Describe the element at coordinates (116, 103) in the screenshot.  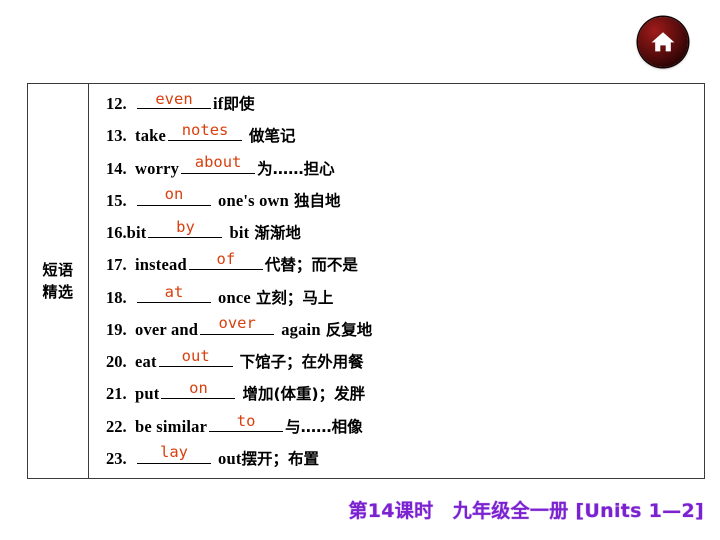
I see `row-number: 12.` at that location.